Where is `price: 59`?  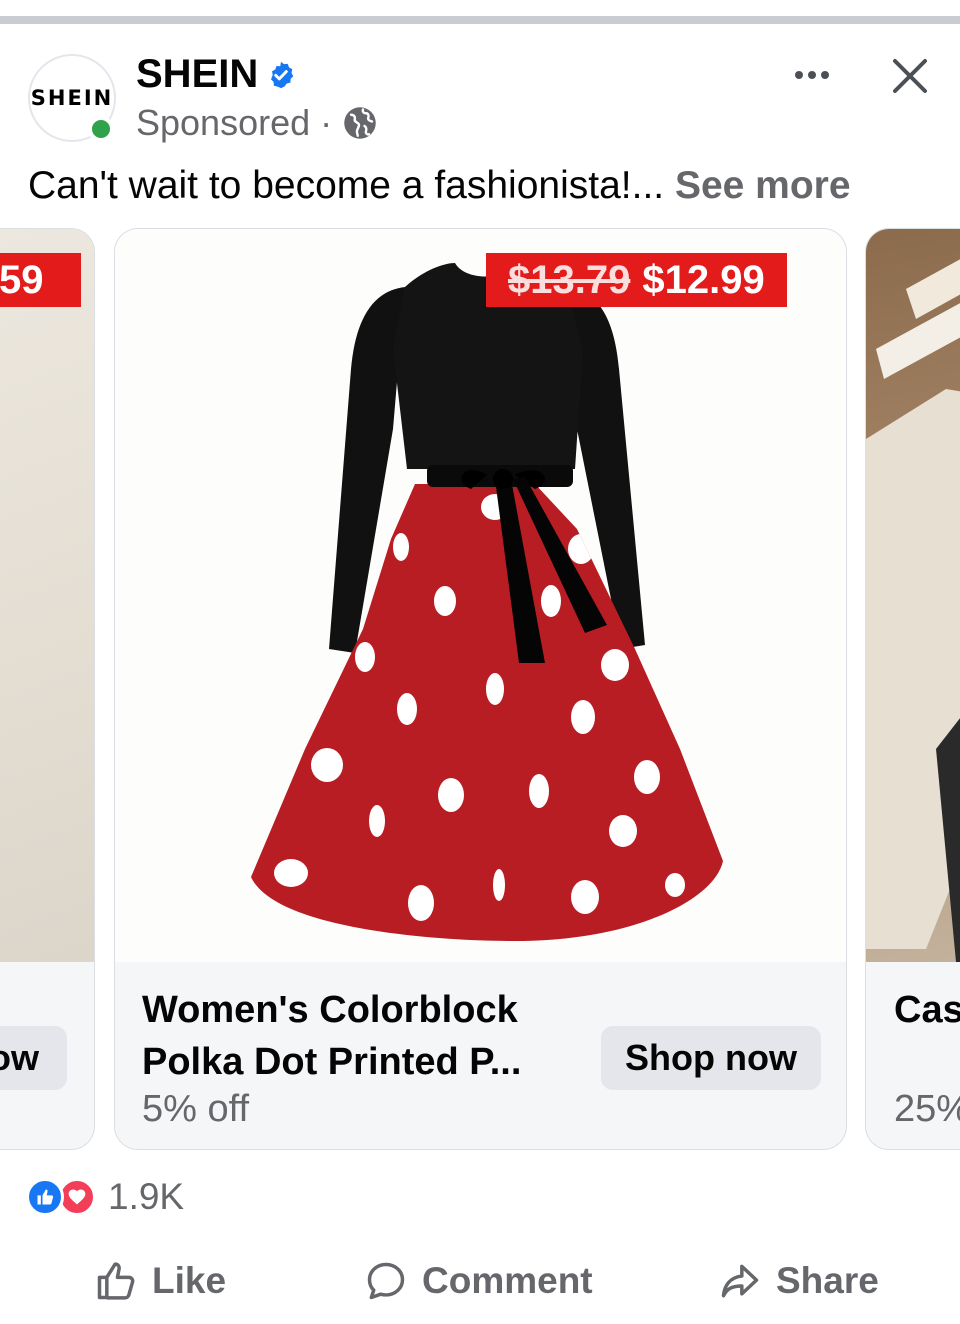 price: 59 is located at coordinates (22, 279).